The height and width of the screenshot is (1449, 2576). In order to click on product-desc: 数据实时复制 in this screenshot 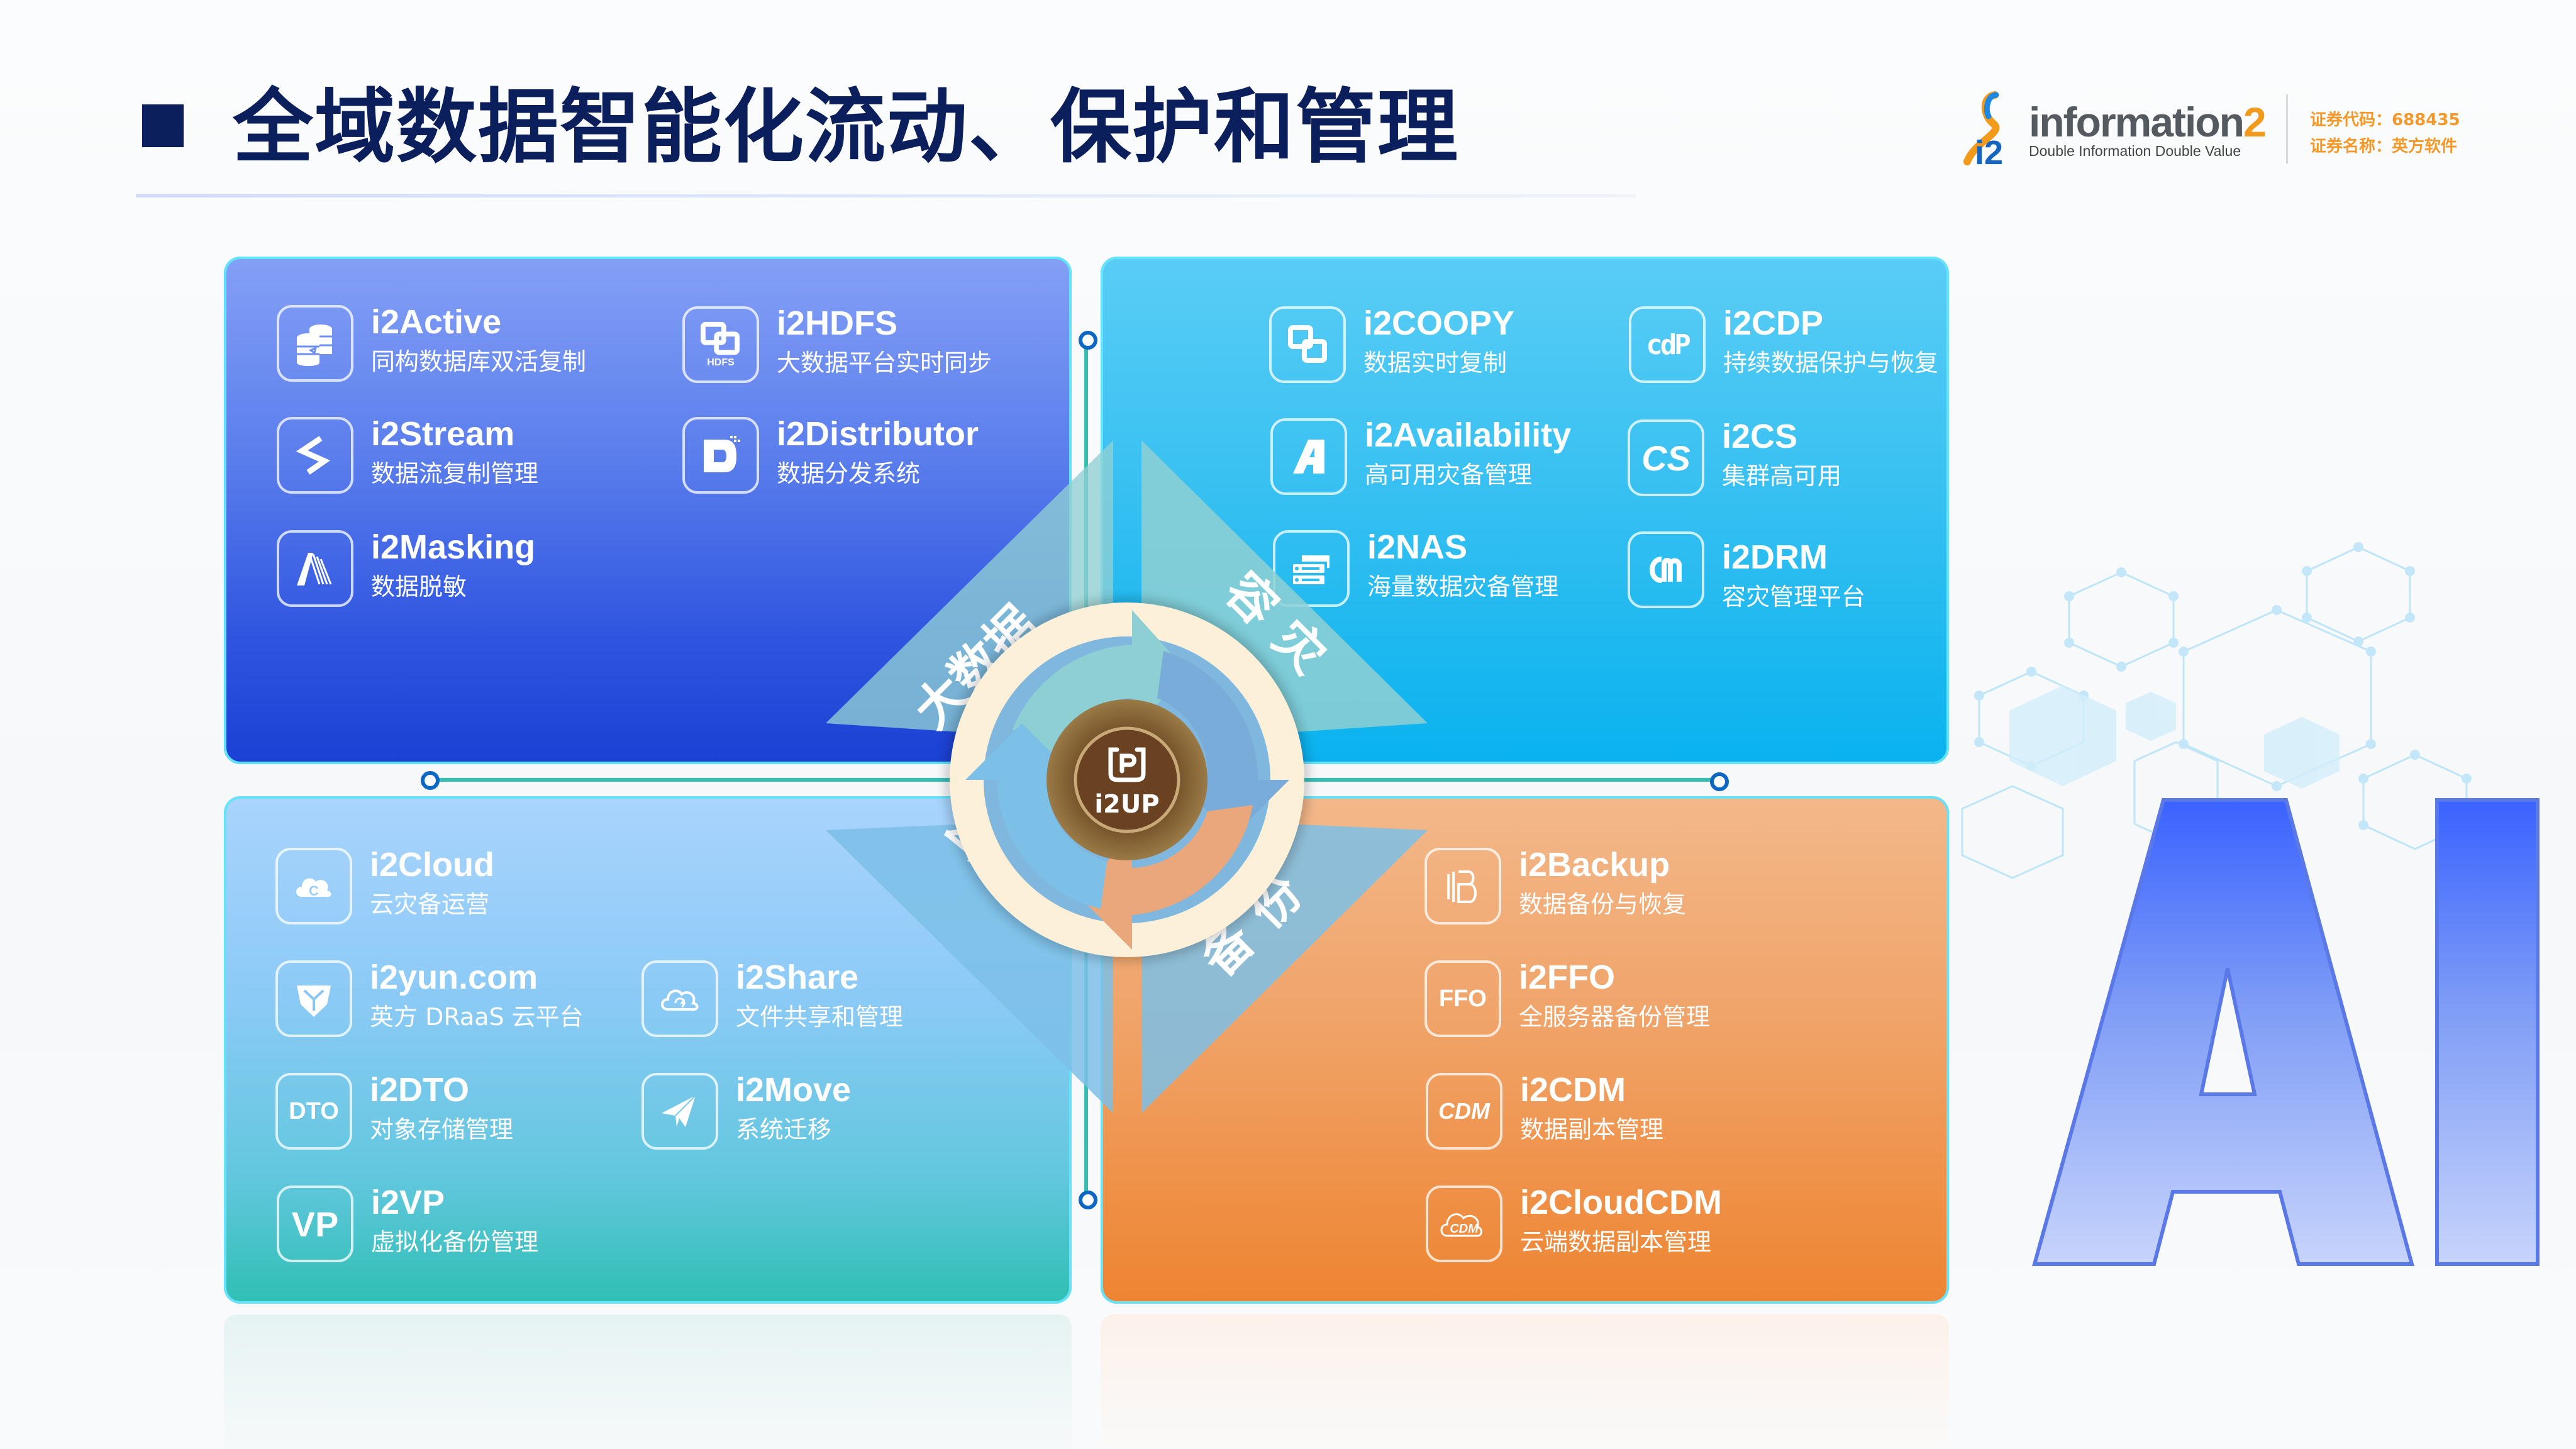, I will do `click(1435, 363)`.